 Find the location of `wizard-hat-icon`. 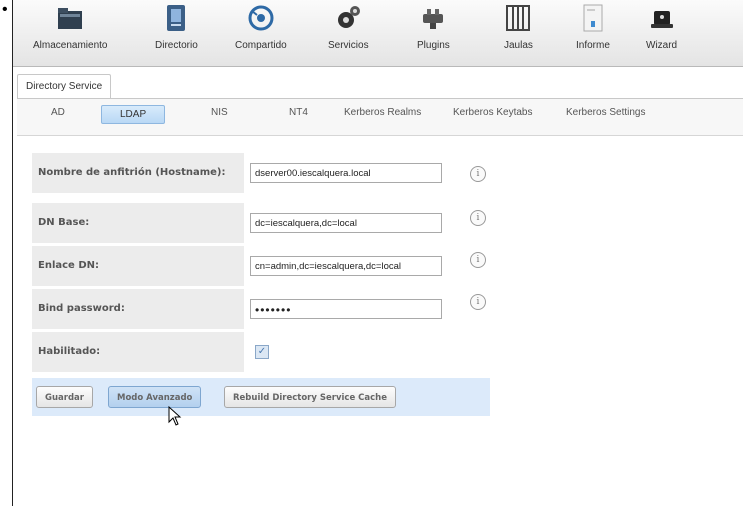

wizard-hat-icon is located at coordinates (662, 18).